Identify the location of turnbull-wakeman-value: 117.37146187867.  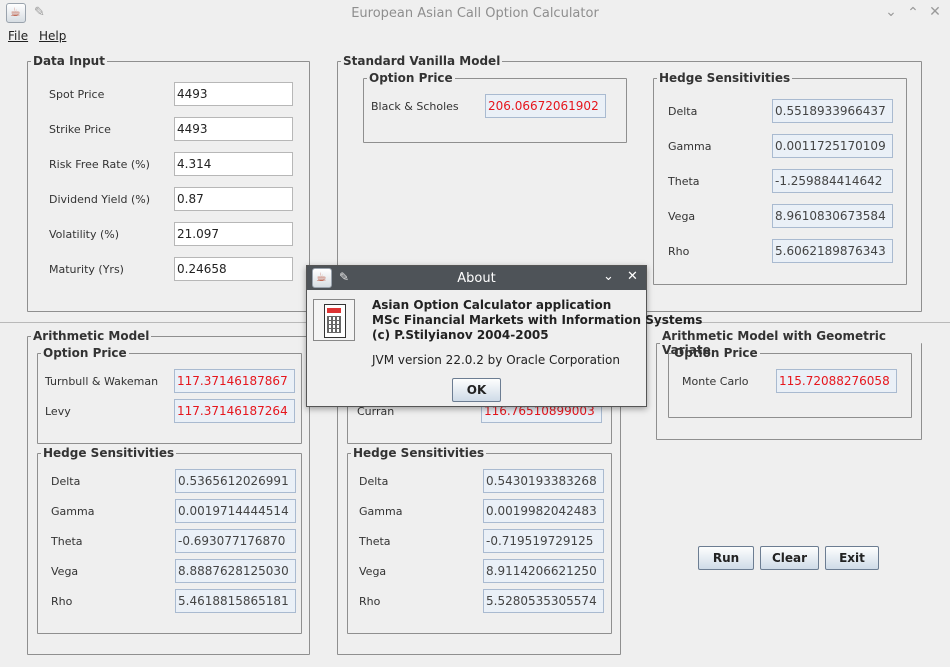
(234, 381).